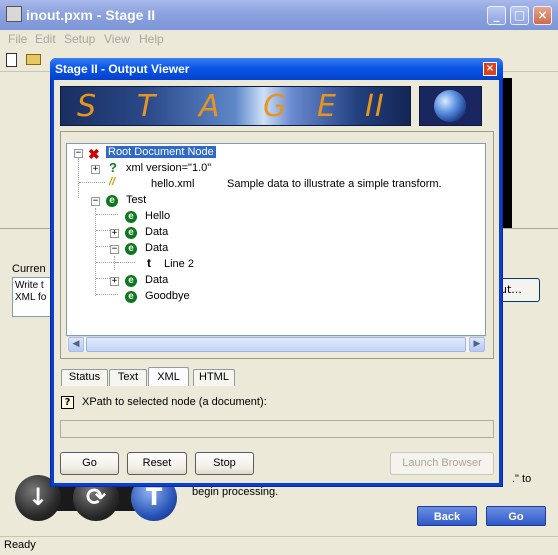 This screenshot has width=558, height=555. I want to click on dialog-title: Stage II - Output Viewer, so click(122, 69).